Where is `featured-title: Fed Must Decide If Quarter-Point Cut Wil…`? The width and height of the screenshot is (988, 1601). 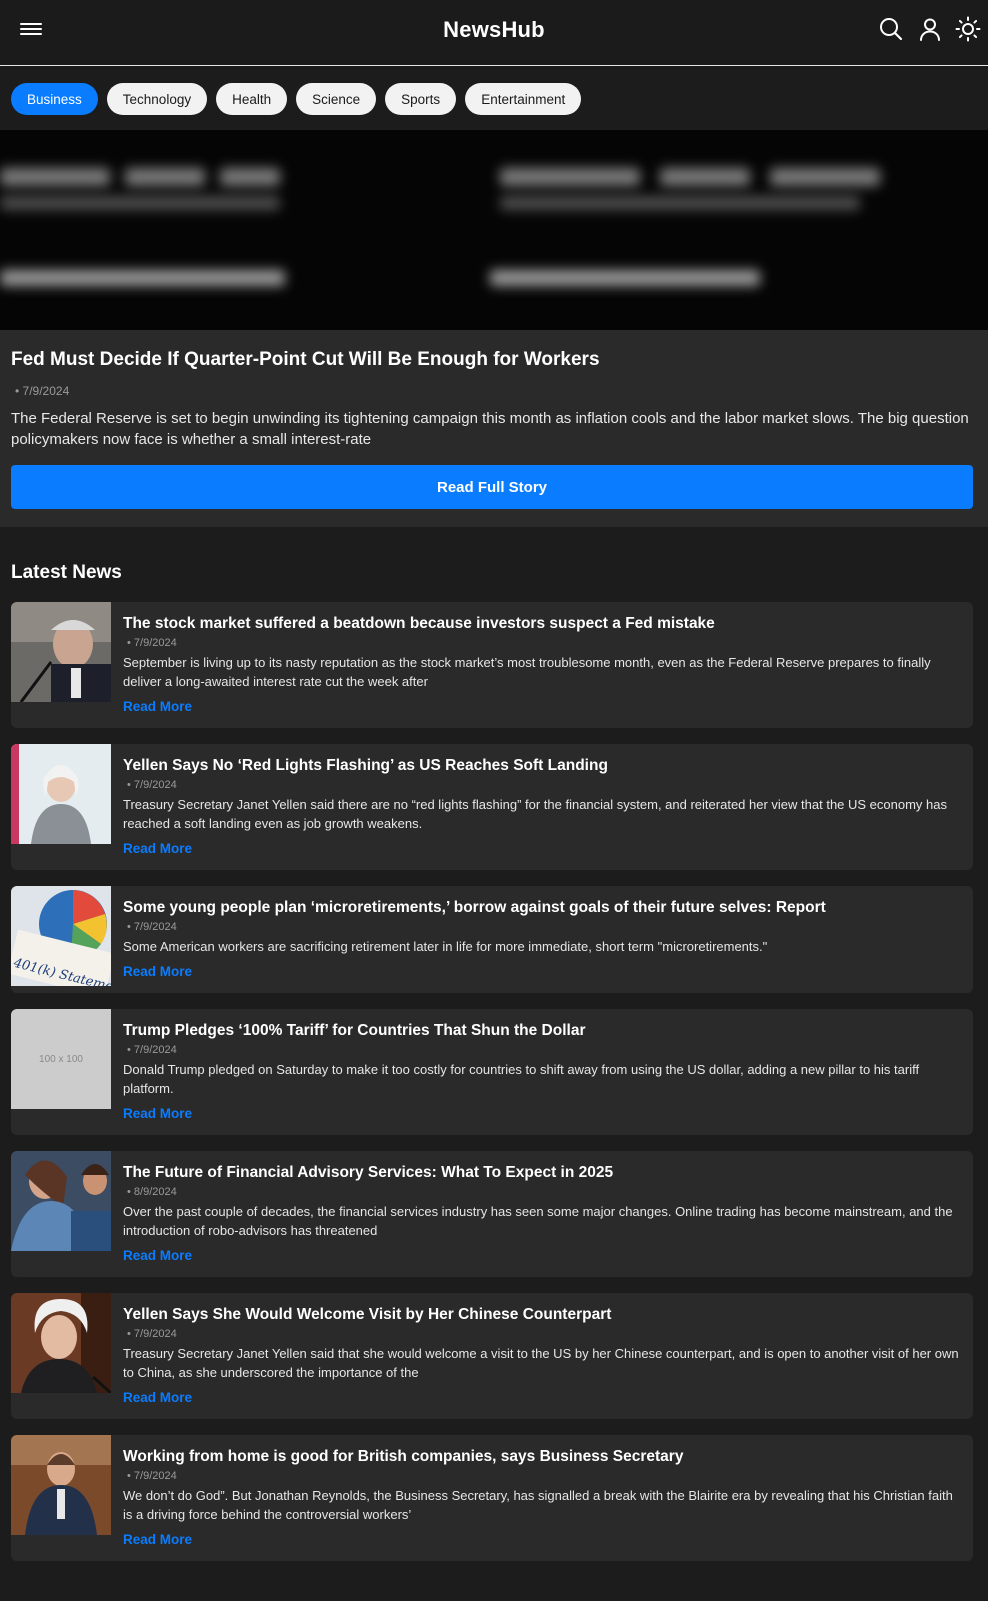 featured-title: Fed Must Decide If Quarter-Point Cut Wil… is located at coordinates (305, 360).